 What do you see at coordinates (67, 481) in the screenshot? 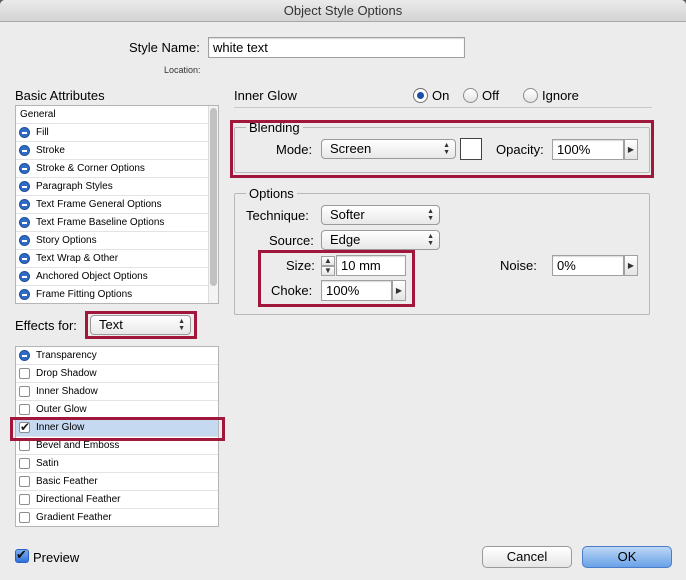
I see `effect-label: Basic Feather` at bounding box center [67, 481].